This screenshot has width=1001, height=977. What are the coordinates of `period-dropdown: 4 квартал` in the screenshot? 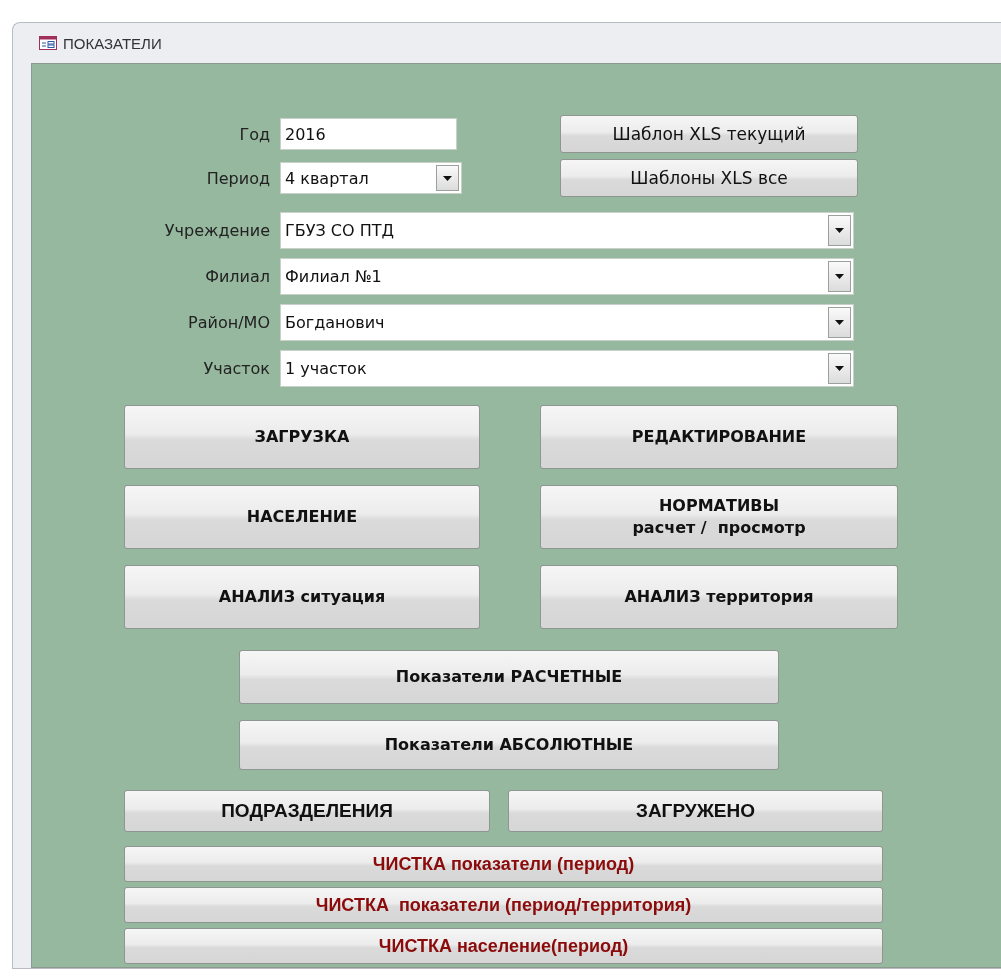 It's located at (371, 178).